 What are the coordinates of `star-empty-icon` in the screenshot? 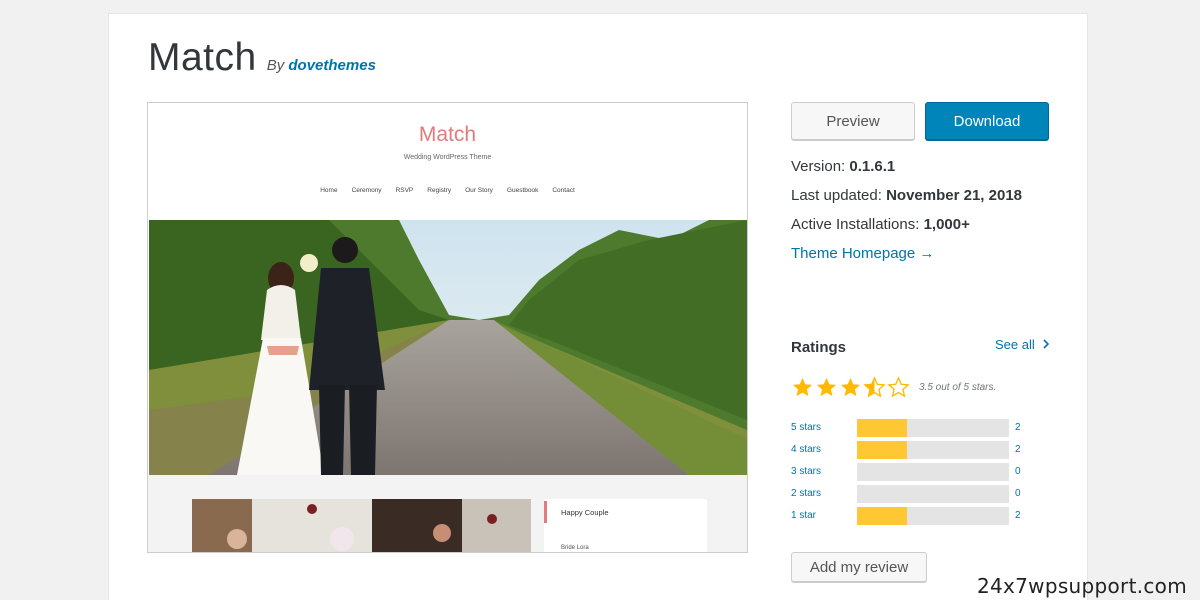 It's located at (898, 387).